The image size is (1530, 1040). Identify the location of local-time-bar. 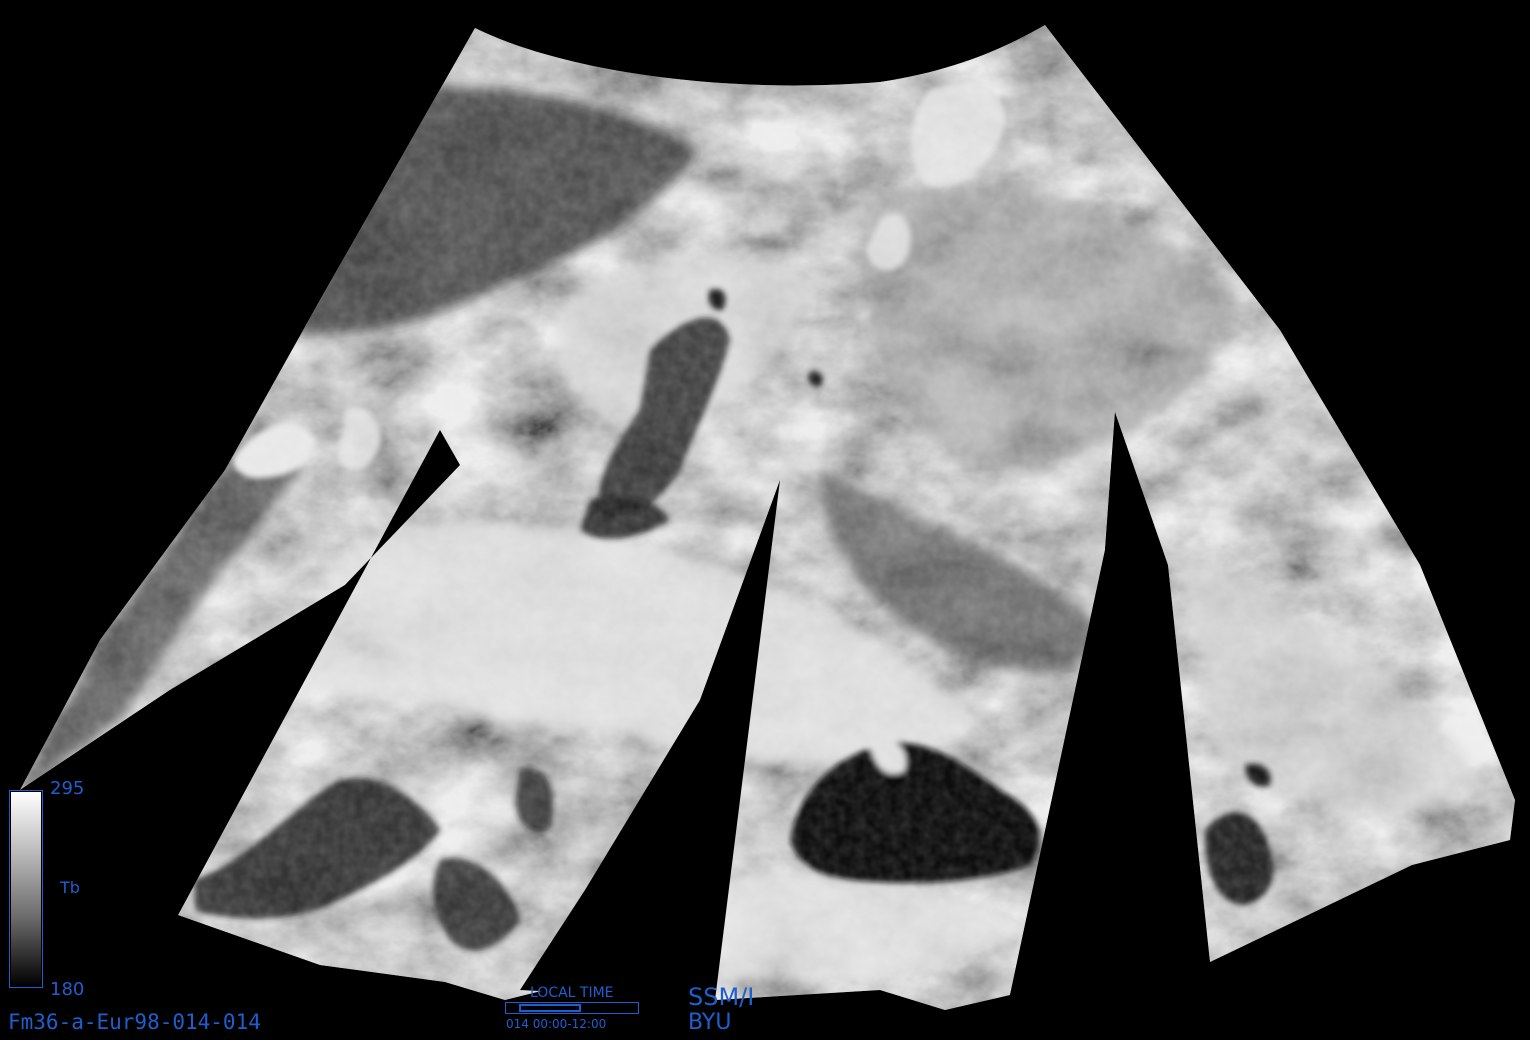
(572, 1008).